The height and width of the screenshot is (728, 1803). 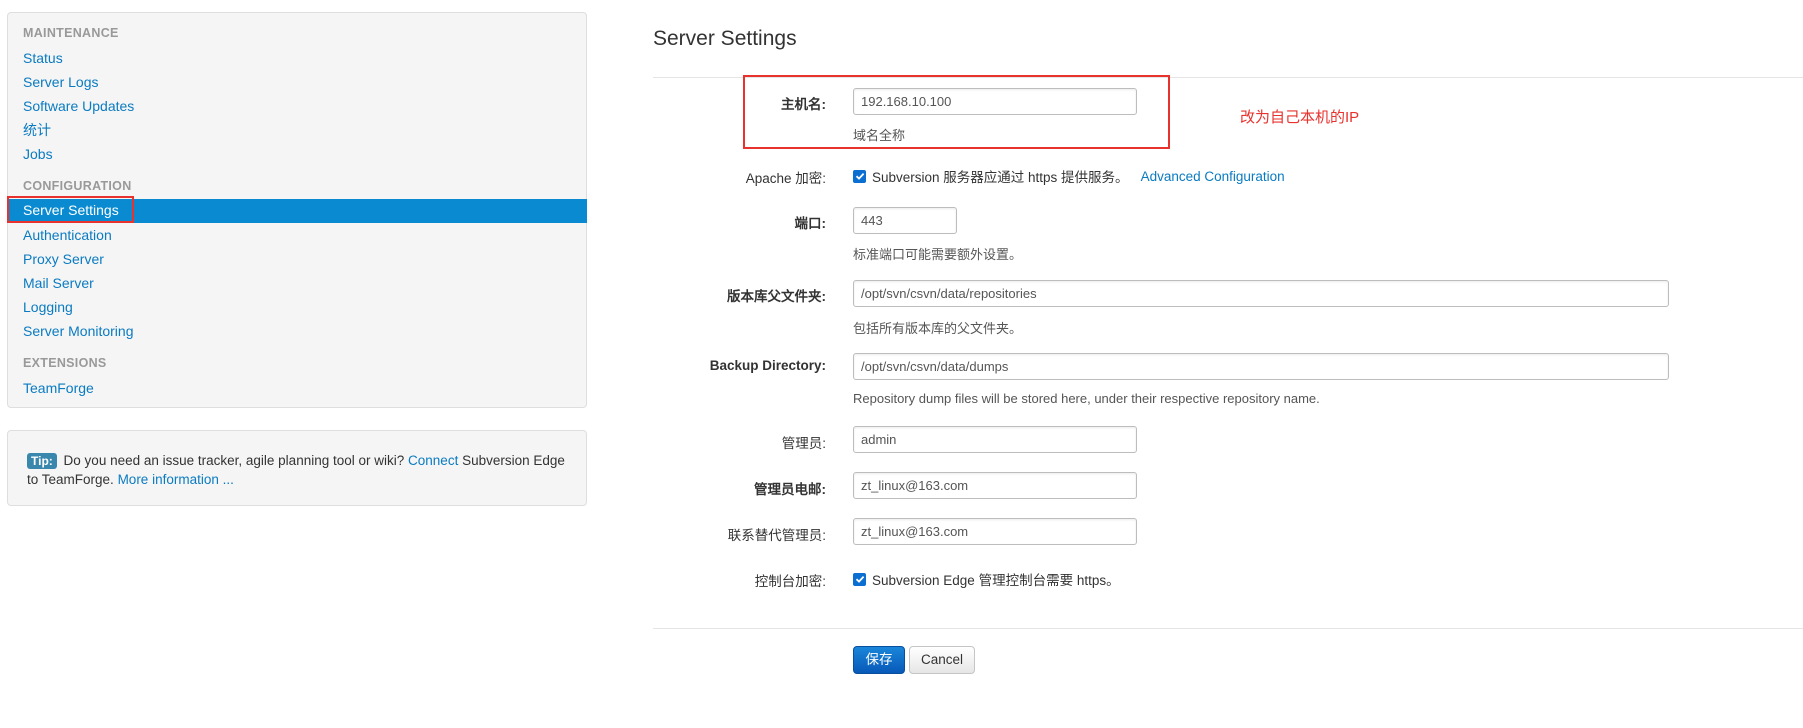 I want to click on annotation-text: 改为自己本机的IP, so click(x=1300, y=117).